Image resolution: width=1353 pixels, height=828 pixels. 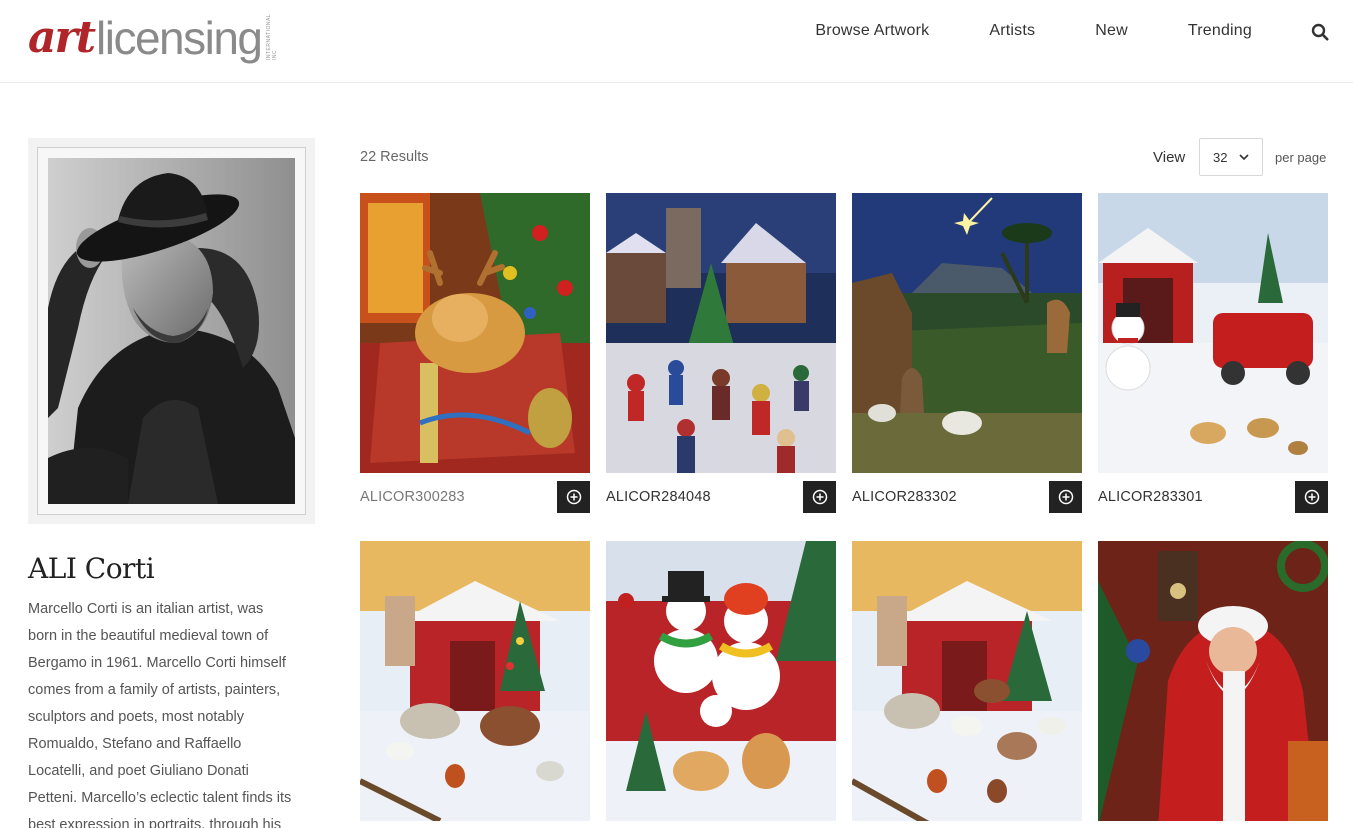 I want to click on artist-portrait-image, so click(x=171, y=331).